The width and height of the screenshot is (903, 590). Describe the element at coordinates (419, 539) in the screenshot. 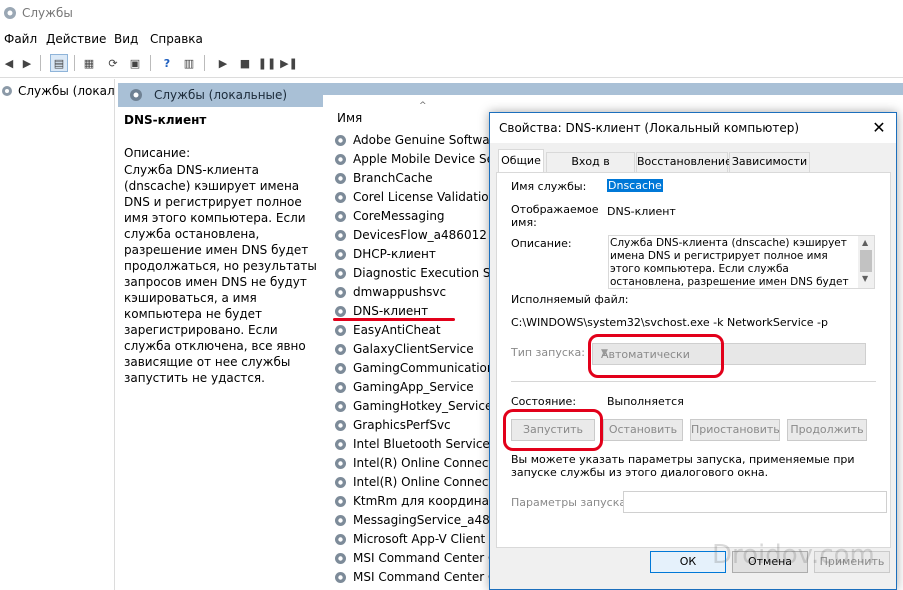

I see `service-name: Microsoft App-V Client` at that location.